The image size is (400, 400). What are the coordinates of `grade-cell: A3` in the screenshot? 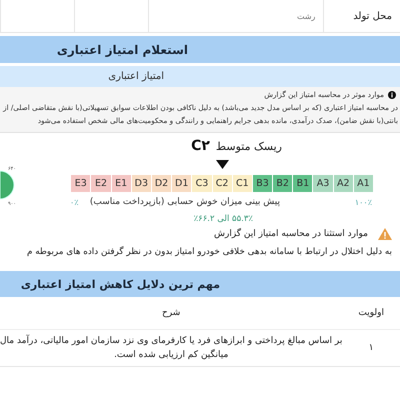 It's located at (323, 183).